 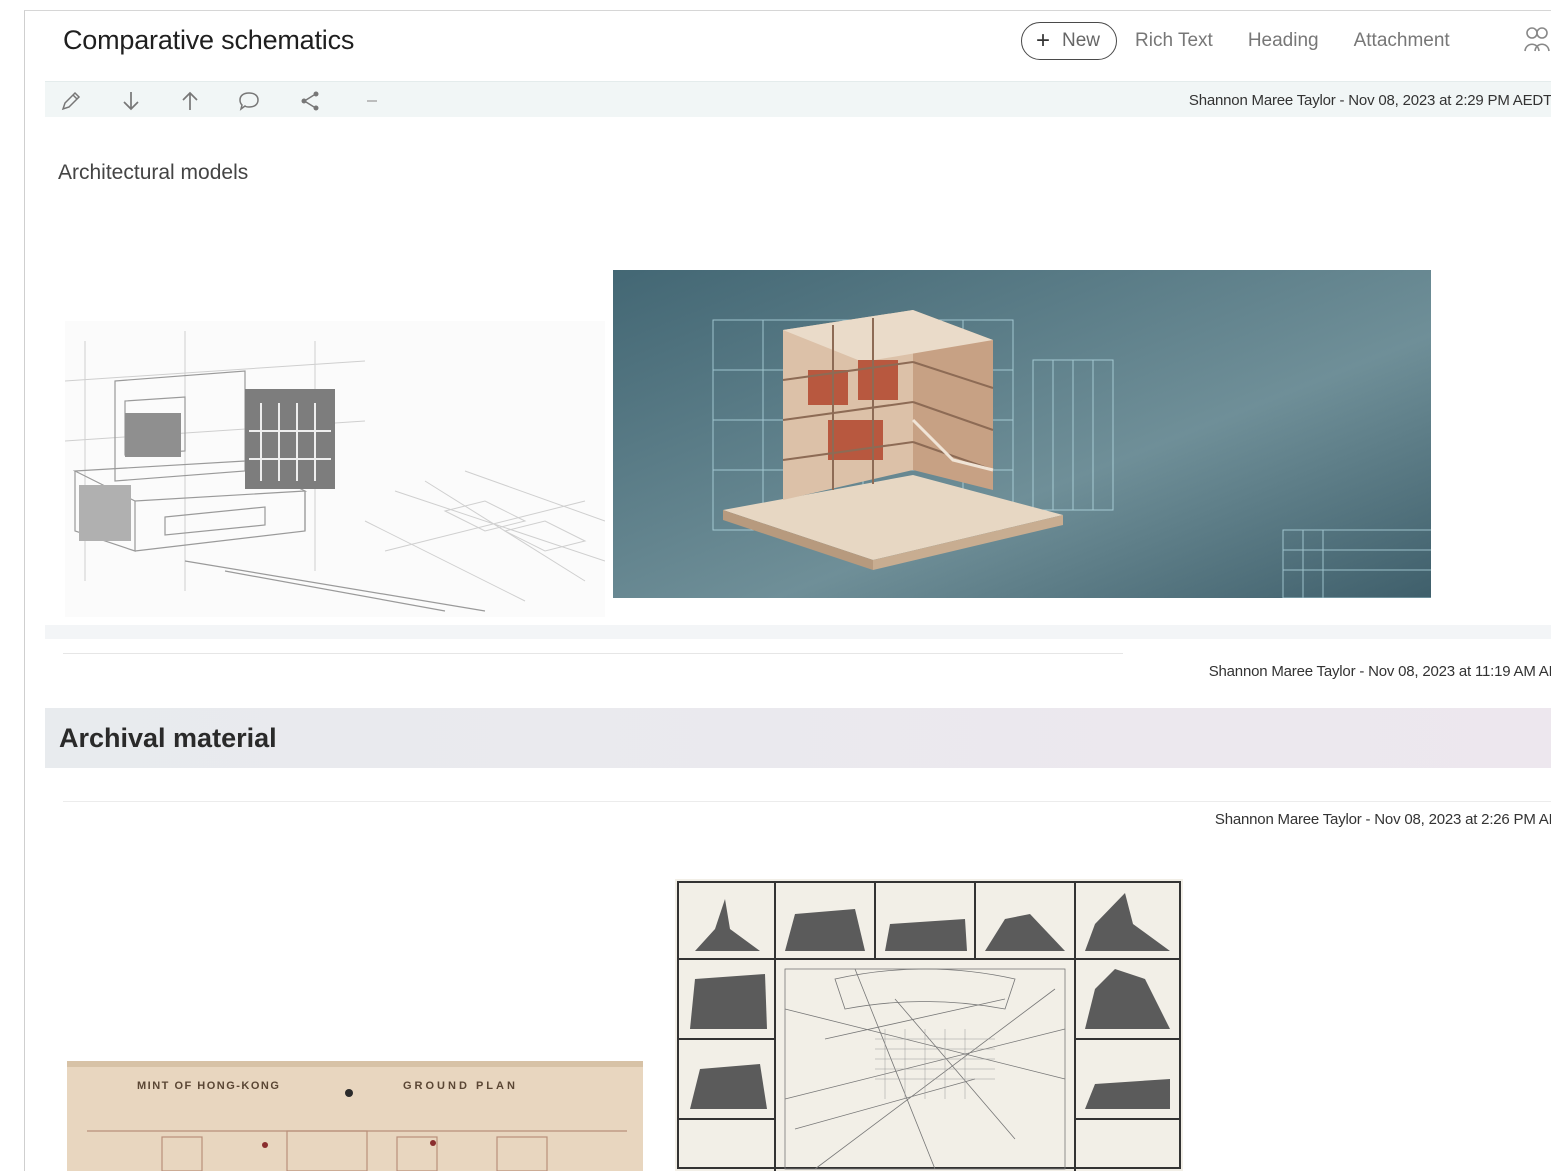 I want to click on architectural-model-render-image, so click(x=1022, y=434).